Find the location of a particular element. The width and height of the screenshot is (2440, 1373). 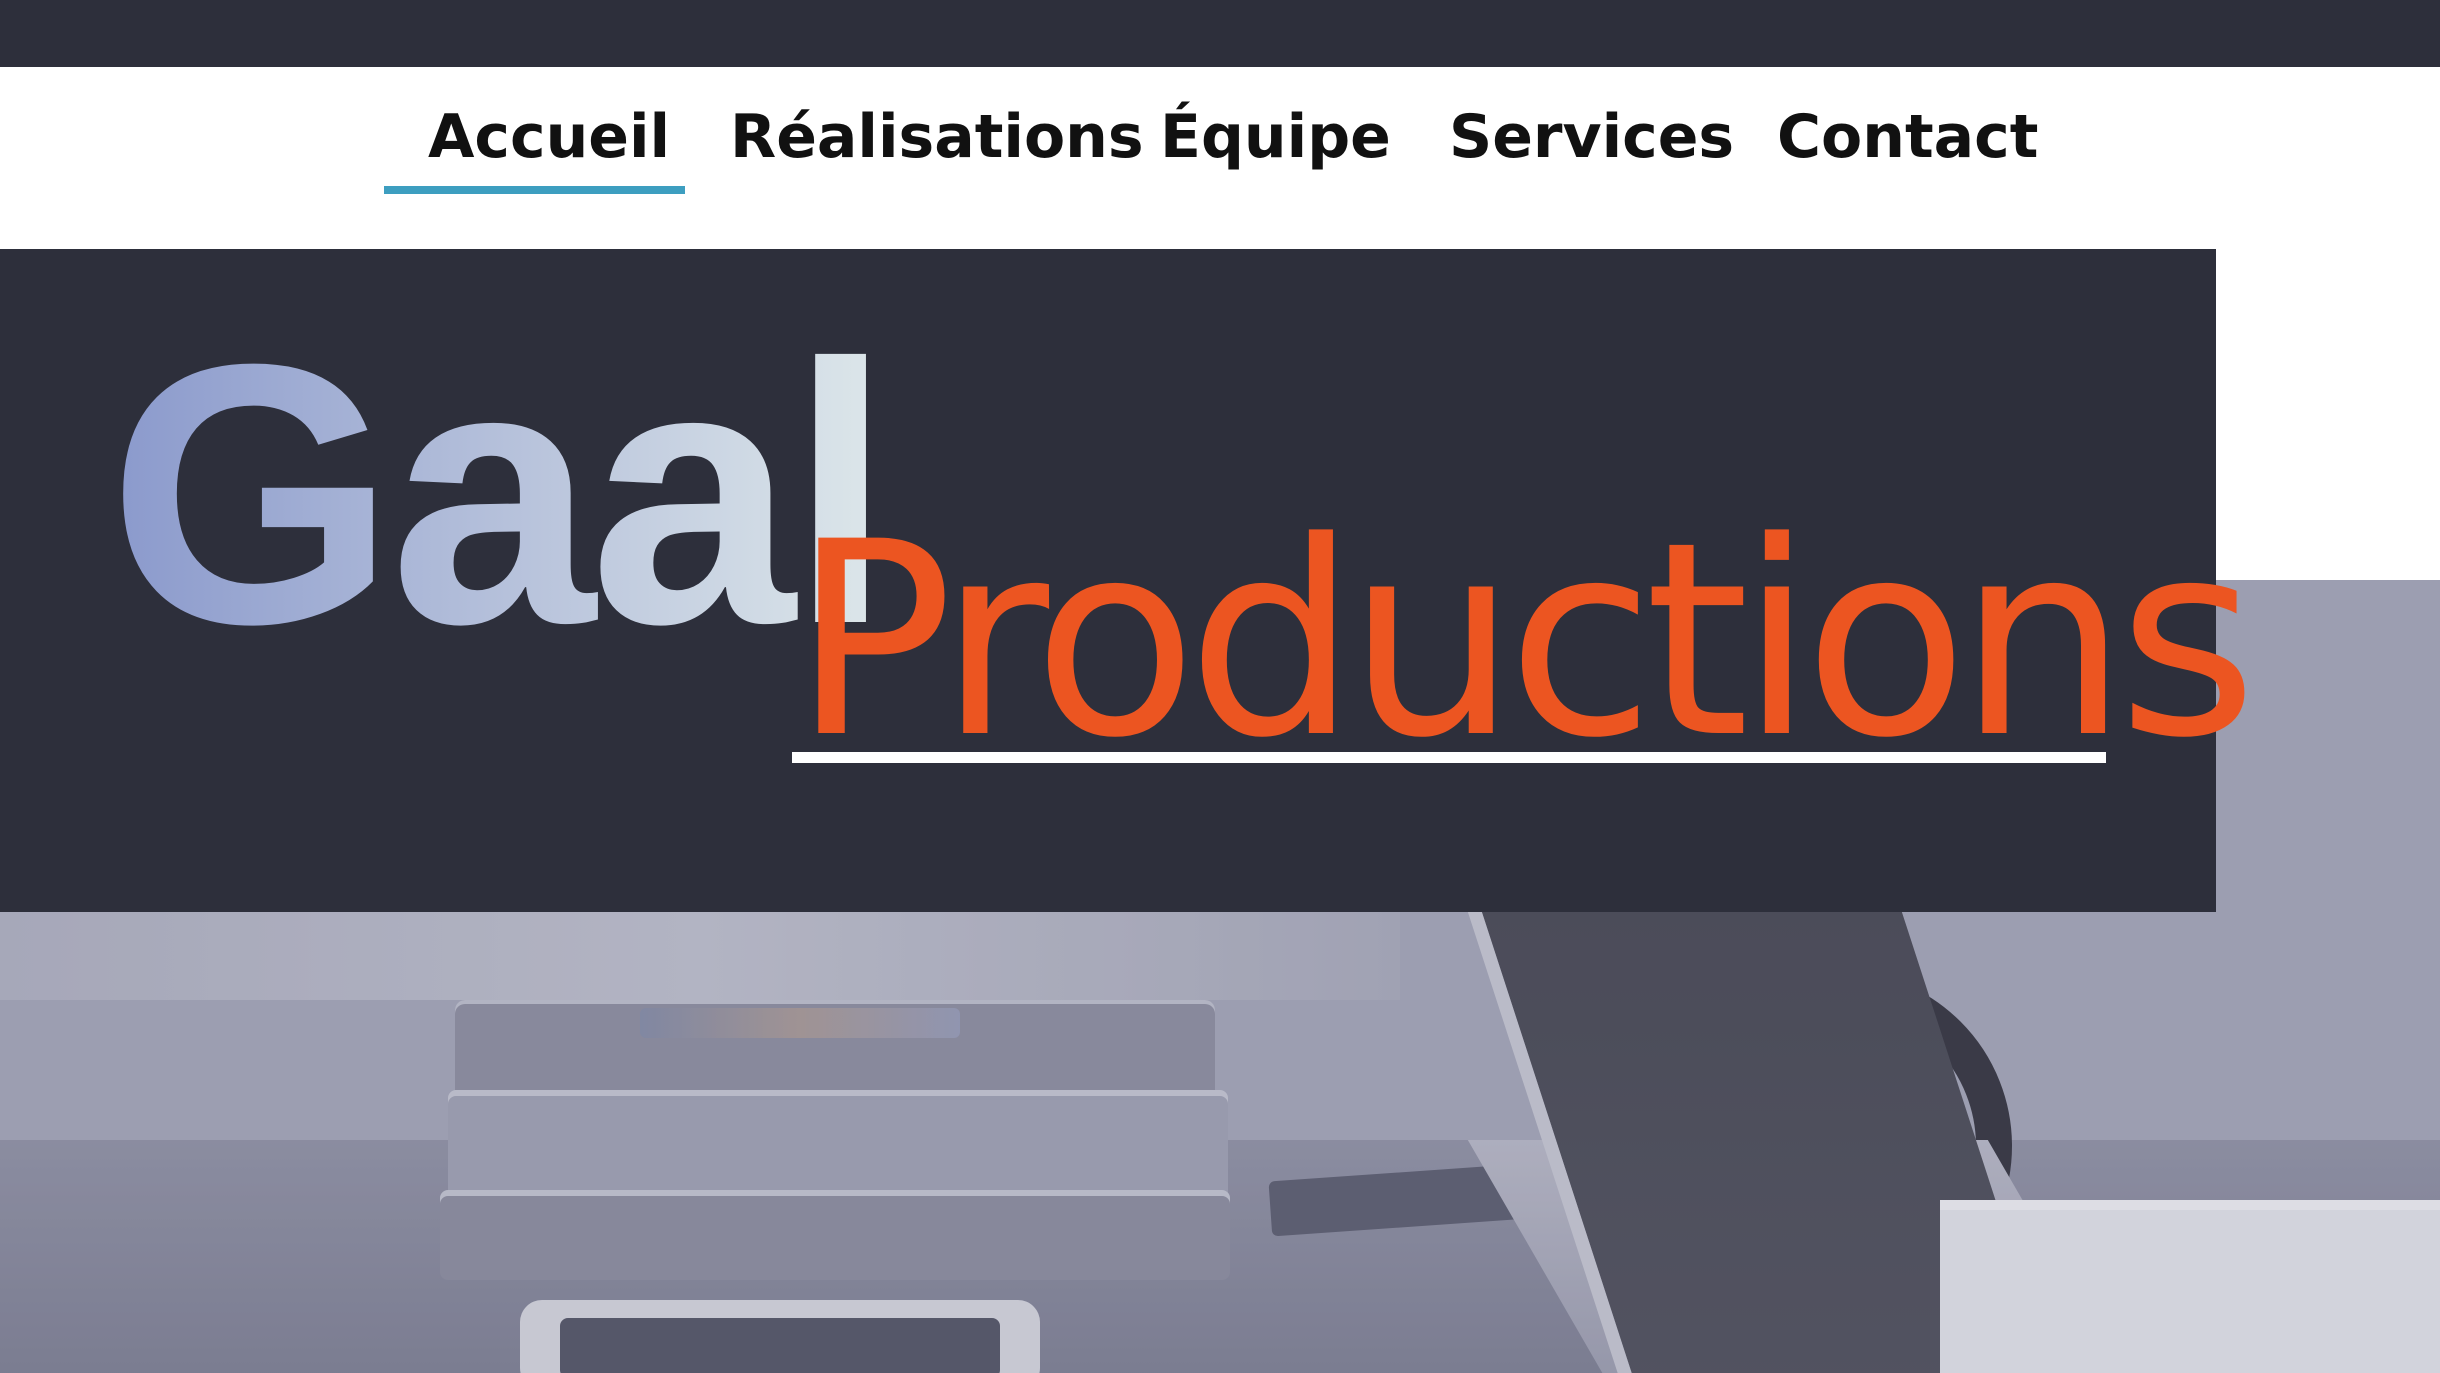

nav-item-accueil: Accueil is located at coordinates (549, 137).